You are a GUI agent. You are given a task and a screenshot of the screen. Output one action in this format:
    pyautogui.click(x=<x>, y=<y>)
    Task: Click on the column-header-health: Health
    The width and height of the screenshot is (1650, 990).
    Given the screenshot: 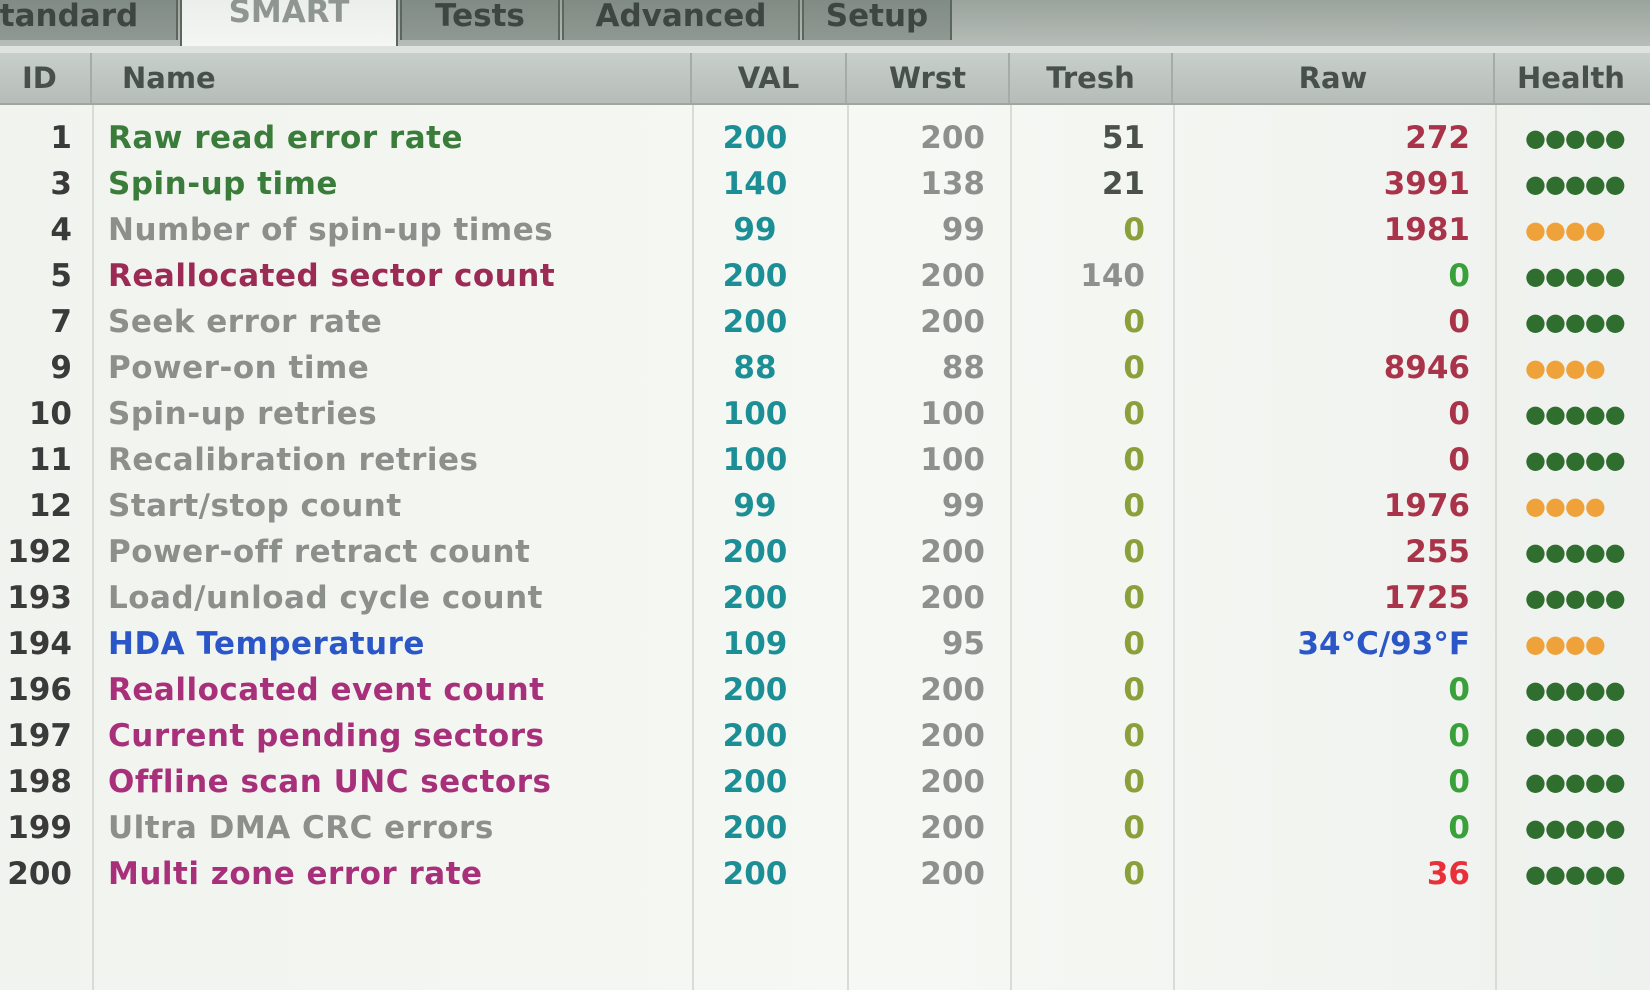 What is the action you would take?
    pyautogui.click(x=1572, y=78)
    